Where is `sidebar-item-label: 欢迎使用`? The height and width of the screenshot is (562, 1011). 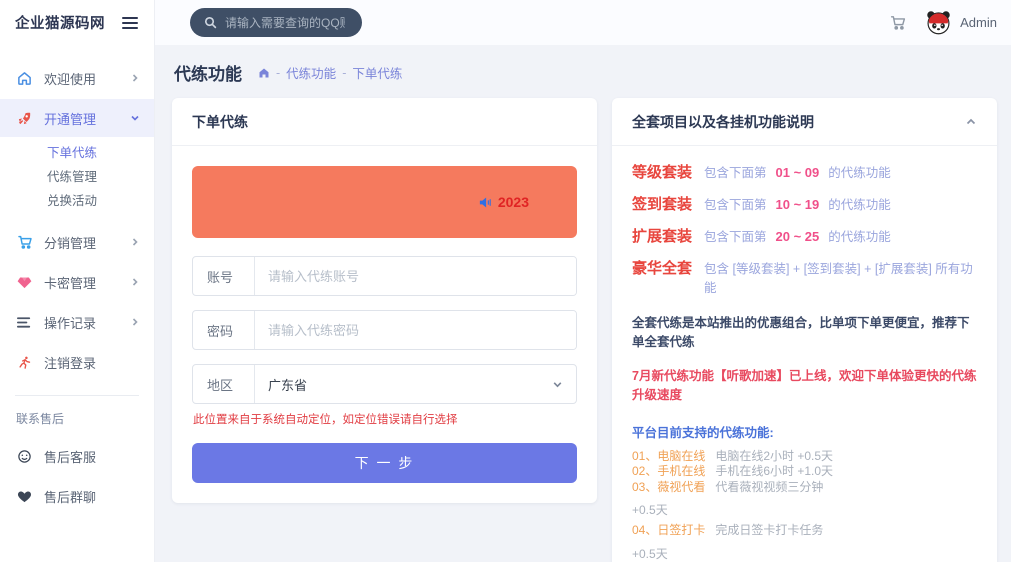 sidebar-item-label: 欢迎使用 is located at coordinates (70, 79).